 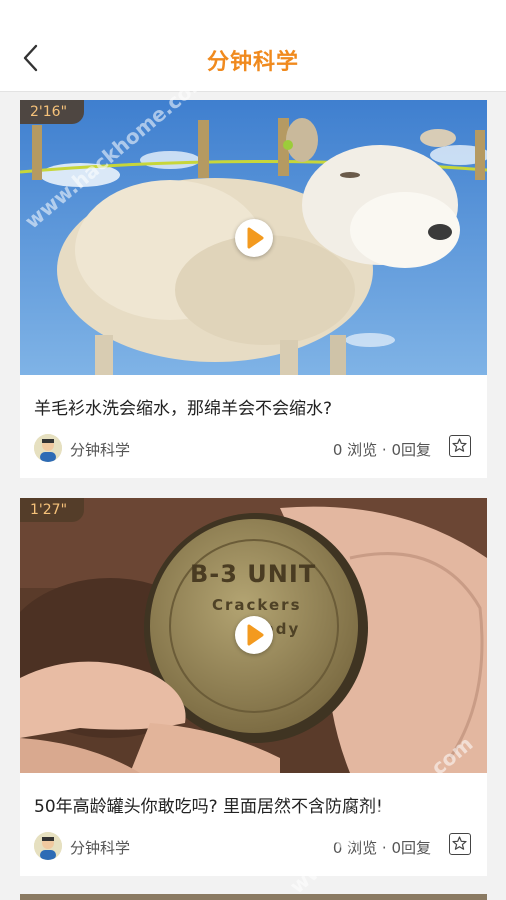 I want to click on page-title: 分钟科学, so click(x=252, y=62).